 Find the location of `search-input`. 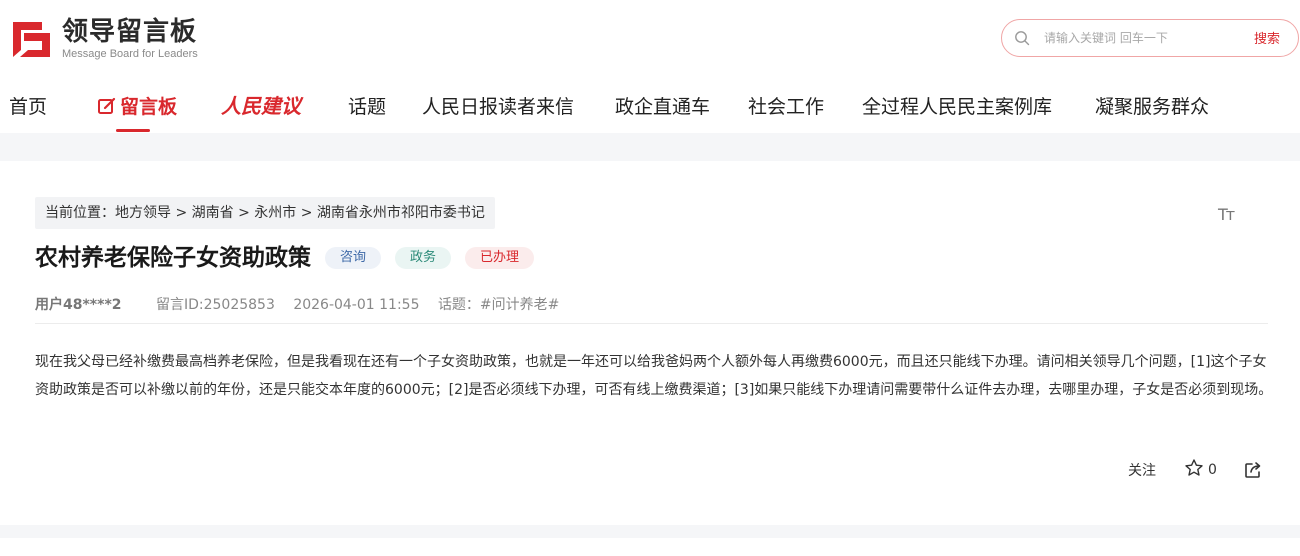

search-input is located at coordinates (1139, 38).